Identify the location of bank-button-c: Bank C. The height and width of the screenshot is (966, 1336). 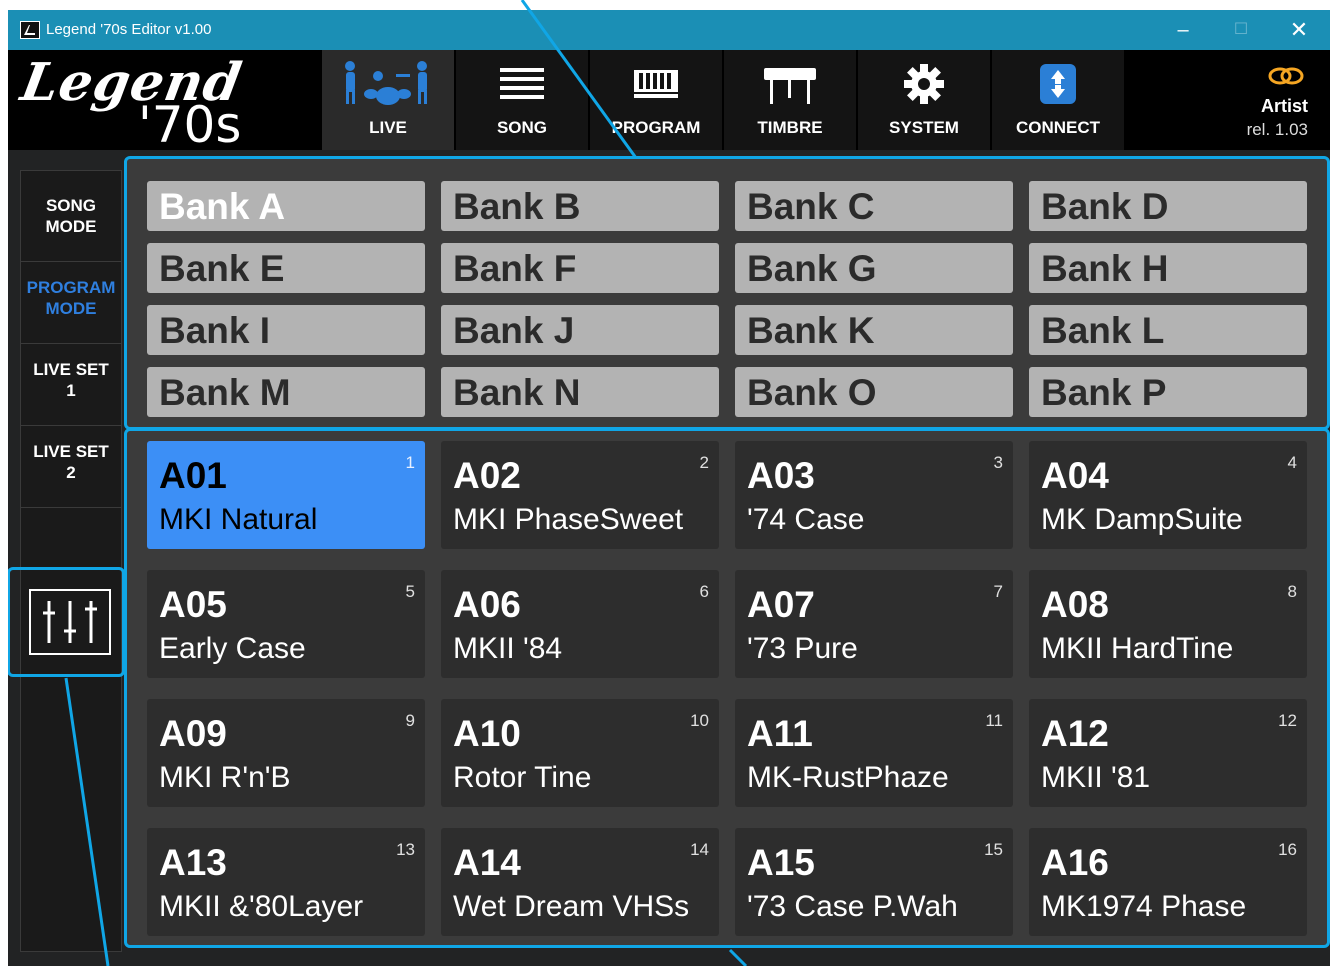
(874, 206).